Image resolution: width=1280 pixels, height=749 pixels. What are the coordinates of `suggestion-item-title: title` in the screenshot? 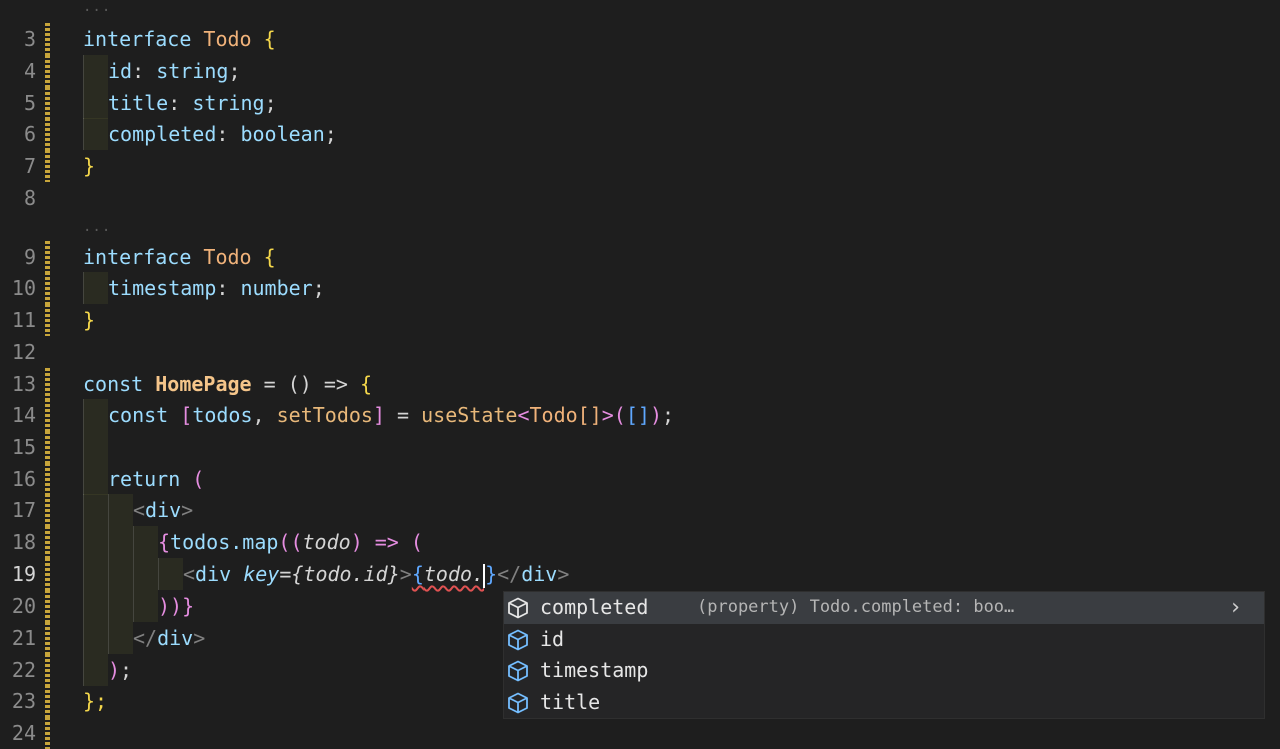 It's located at (884, 703).